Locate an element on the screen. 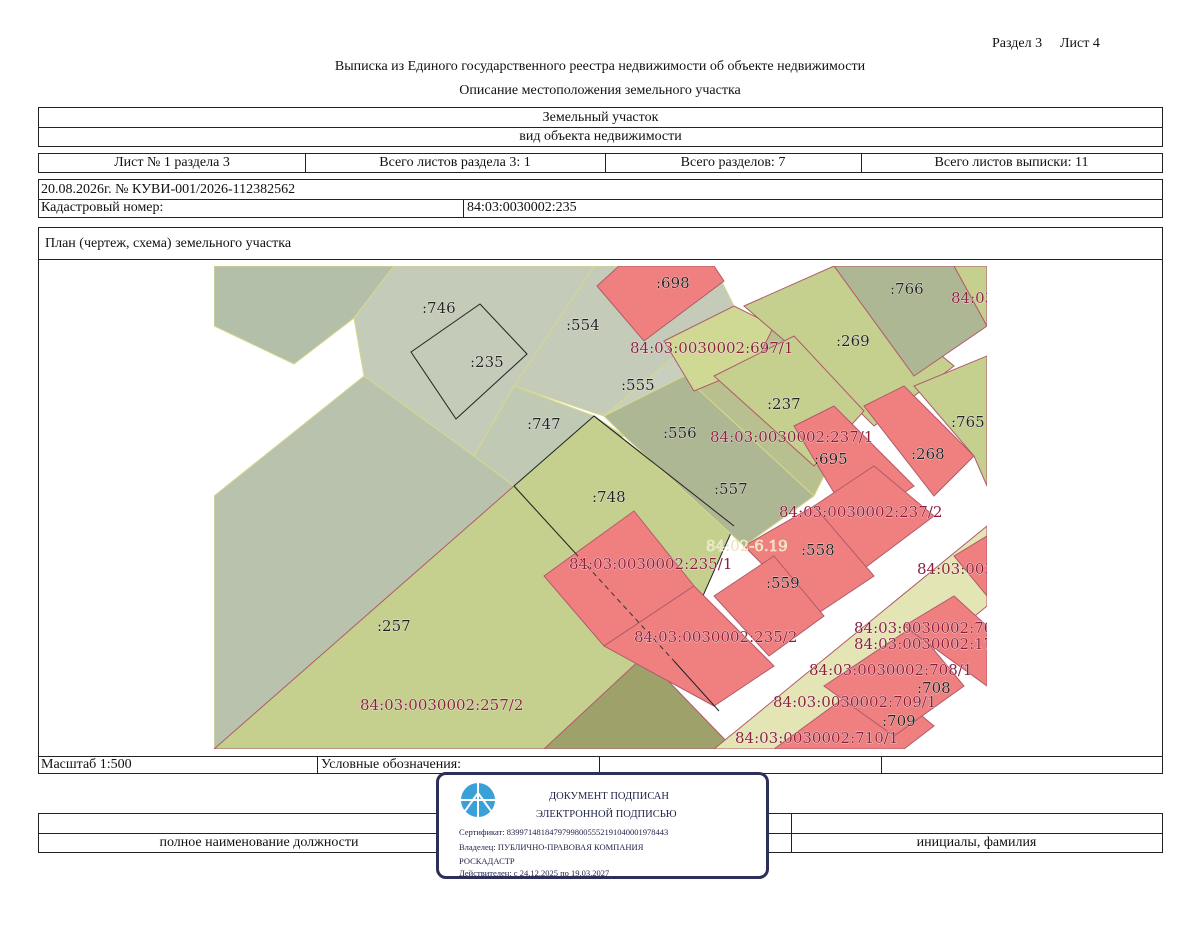 This screenshot has width=1200, height=927. cadastral-label: Кадастровый номер: is located at coordinates (102, 207).